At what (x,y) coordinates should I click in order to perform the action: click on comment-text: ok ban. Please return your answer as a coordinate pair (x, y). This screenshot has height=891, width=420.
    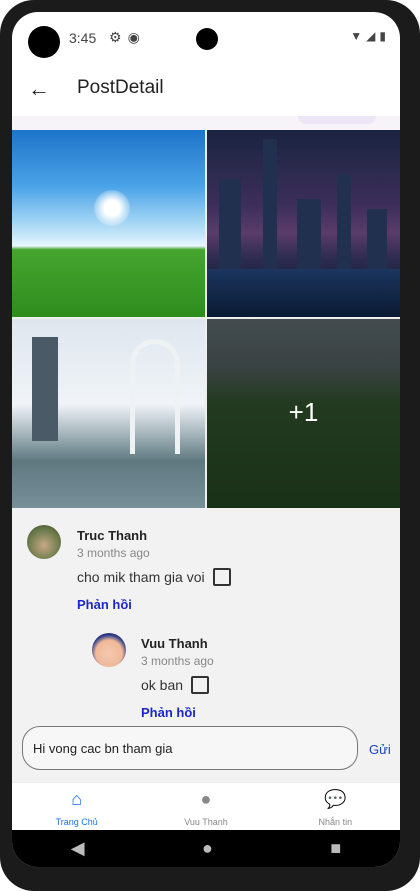
    Looking at the image, I should click on (162, 685).